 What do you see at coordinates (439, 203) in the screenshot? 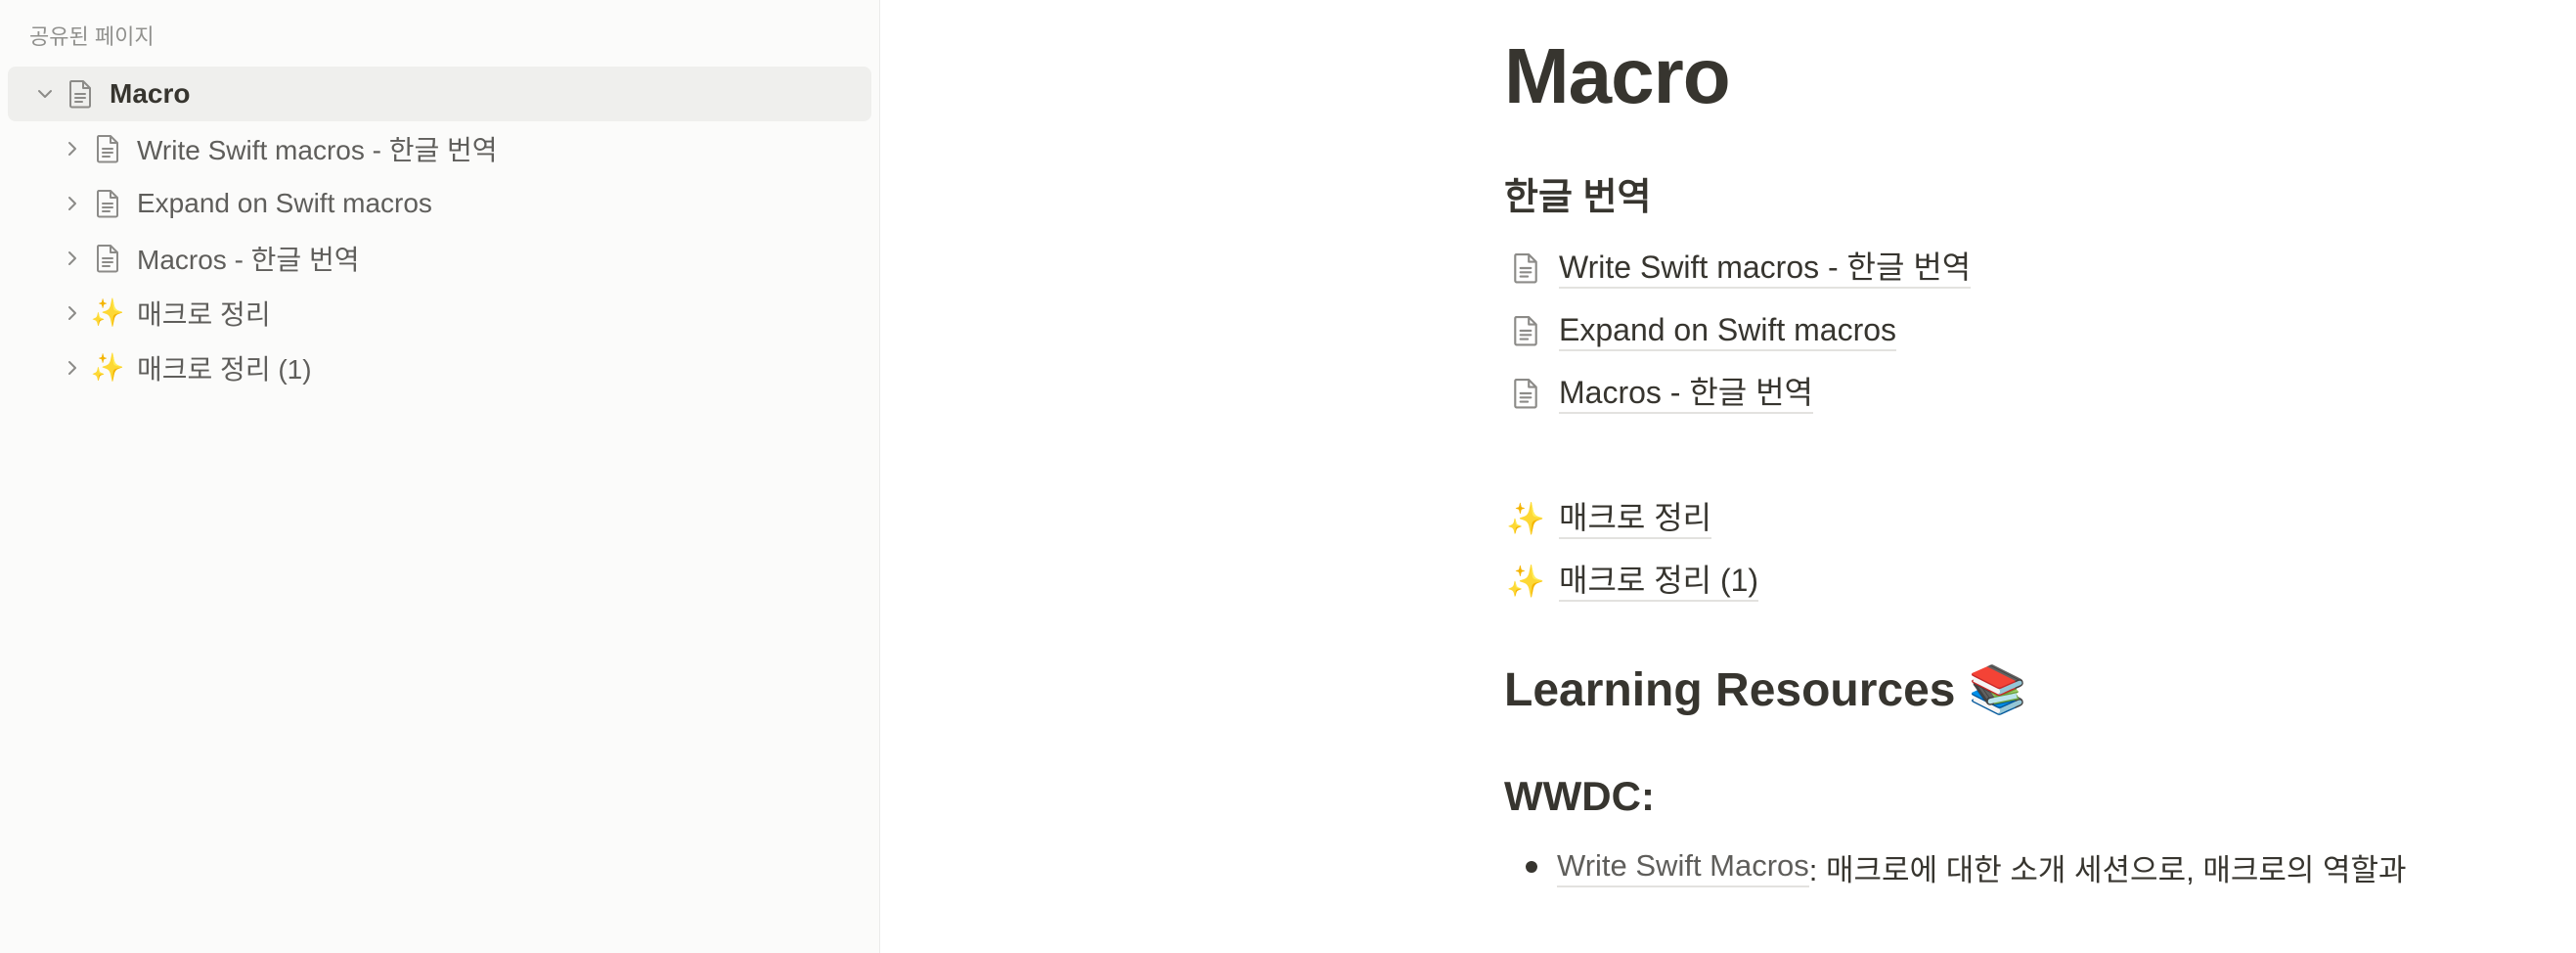
I see `sidebar-item-expand-on-swift-macros: Expand on Swift macros` at bounding box center [439, 203].